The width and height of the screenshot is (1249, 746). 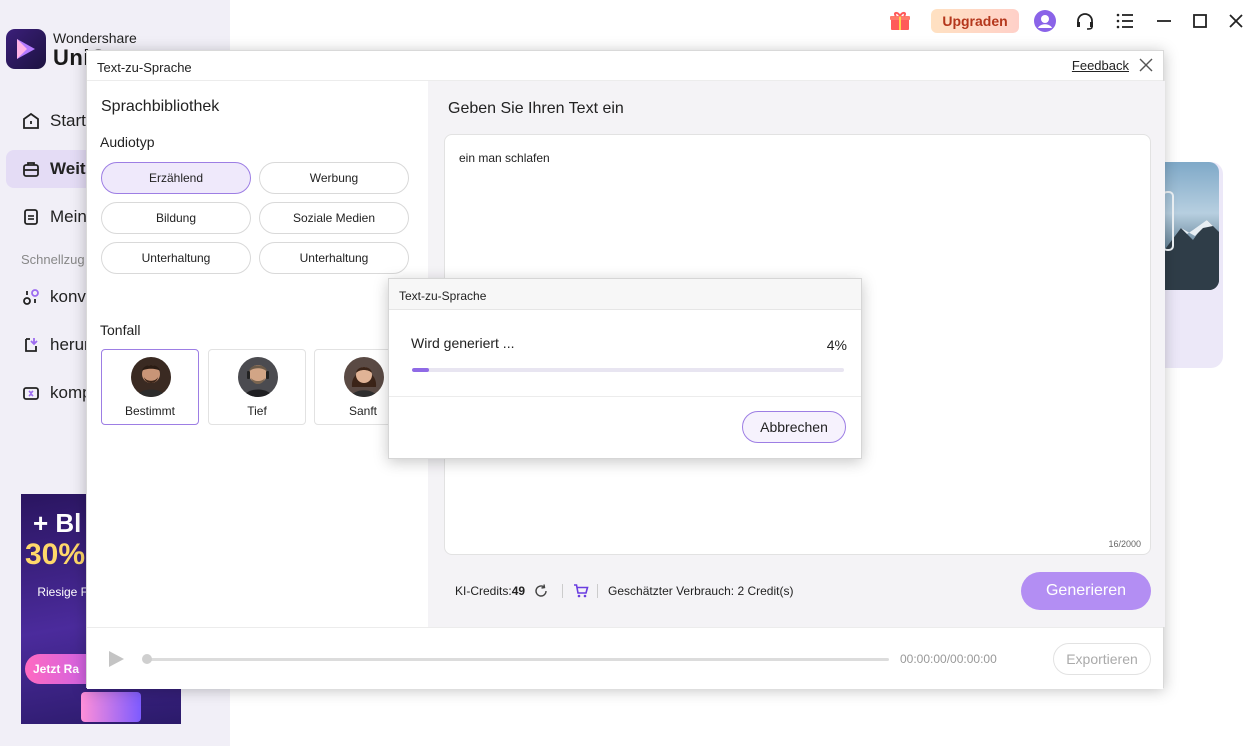 I want to click on input-text: ein man schlafen, so click(x=504, y=158).